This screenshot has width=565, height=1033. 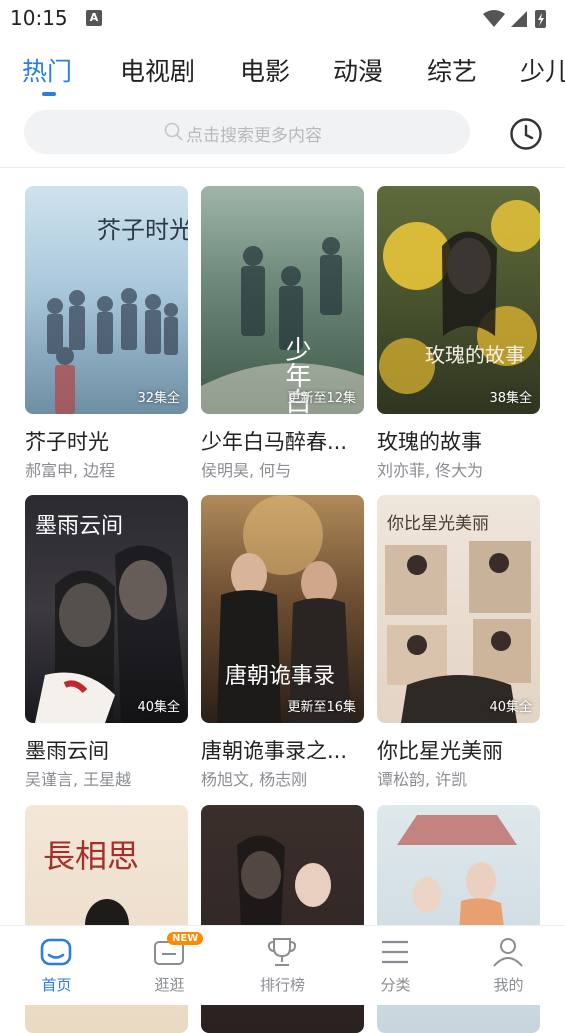 I want to click on new-badge: NEW, so click(x=185, y=938).